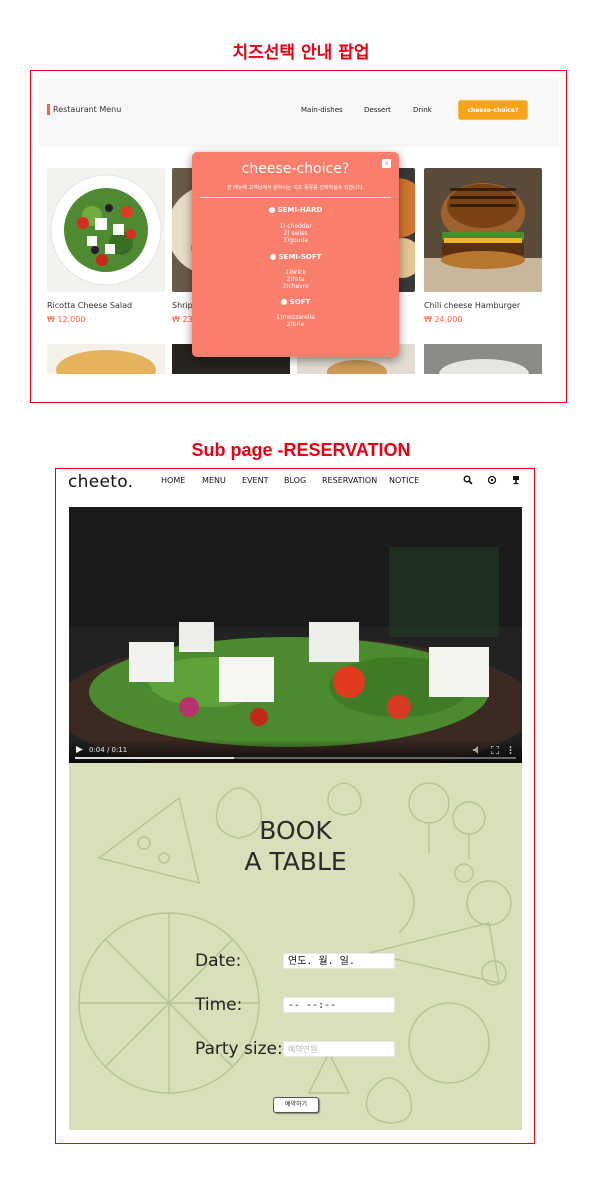 This screenshot has width=602, height=1183. What do you see at coordinates (182, 319) in the screenshot?
I see `card-price-shrimp: ₩ 23` at bounding box center [182, 319].